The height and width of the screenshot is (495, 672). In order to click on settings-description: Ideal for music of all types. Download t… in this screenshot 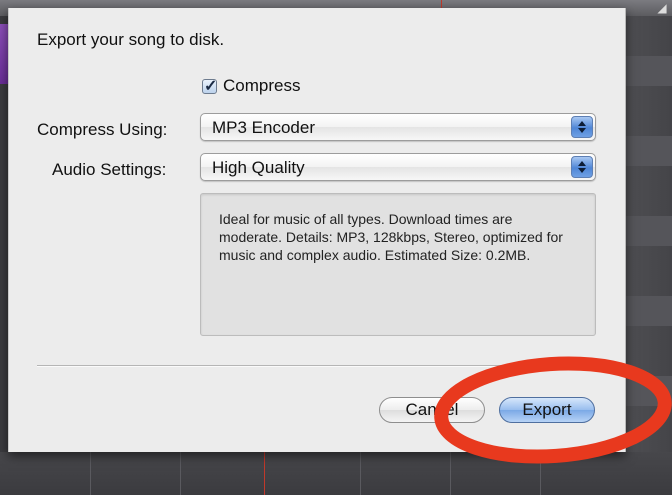, I will do `click(391, 237)`.